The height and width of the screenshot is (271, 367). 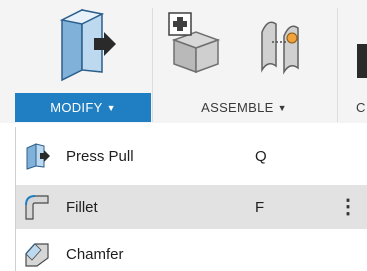 I want to click on next-group-label: C, so click(x=361, y=107).